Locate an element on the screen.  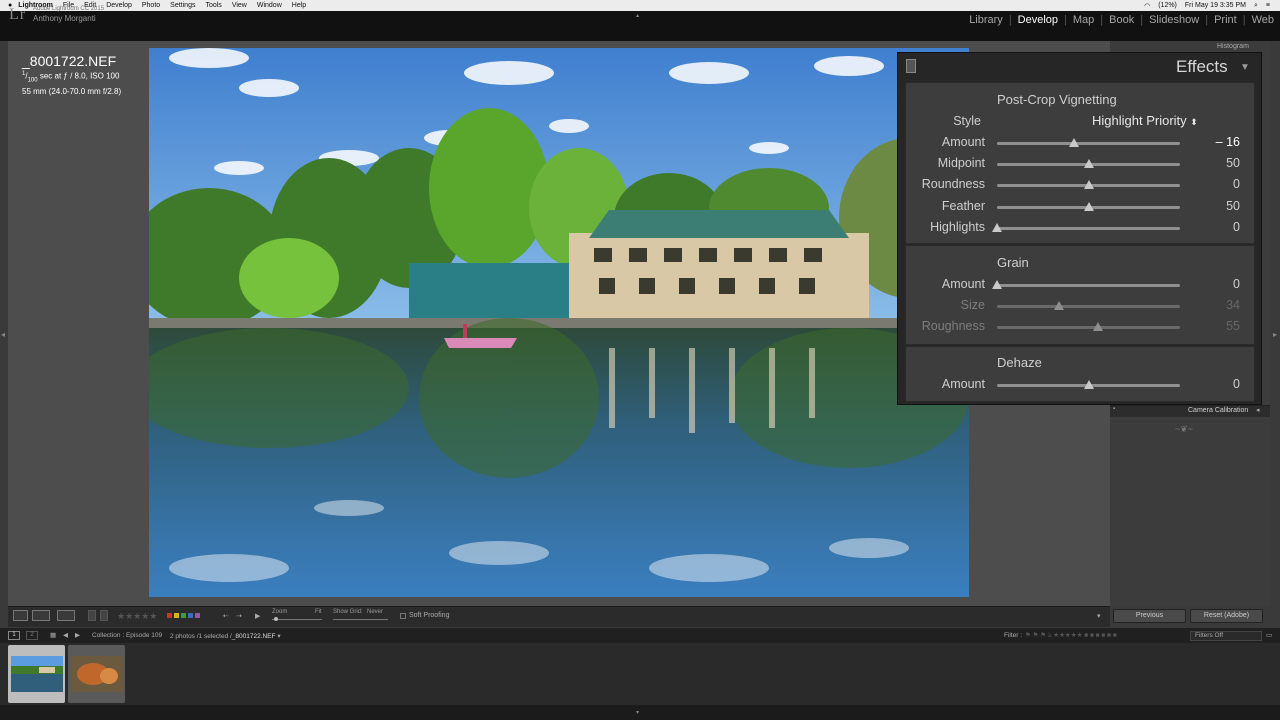
vignette-highlights-slider is located at coordinates (1088, 228).